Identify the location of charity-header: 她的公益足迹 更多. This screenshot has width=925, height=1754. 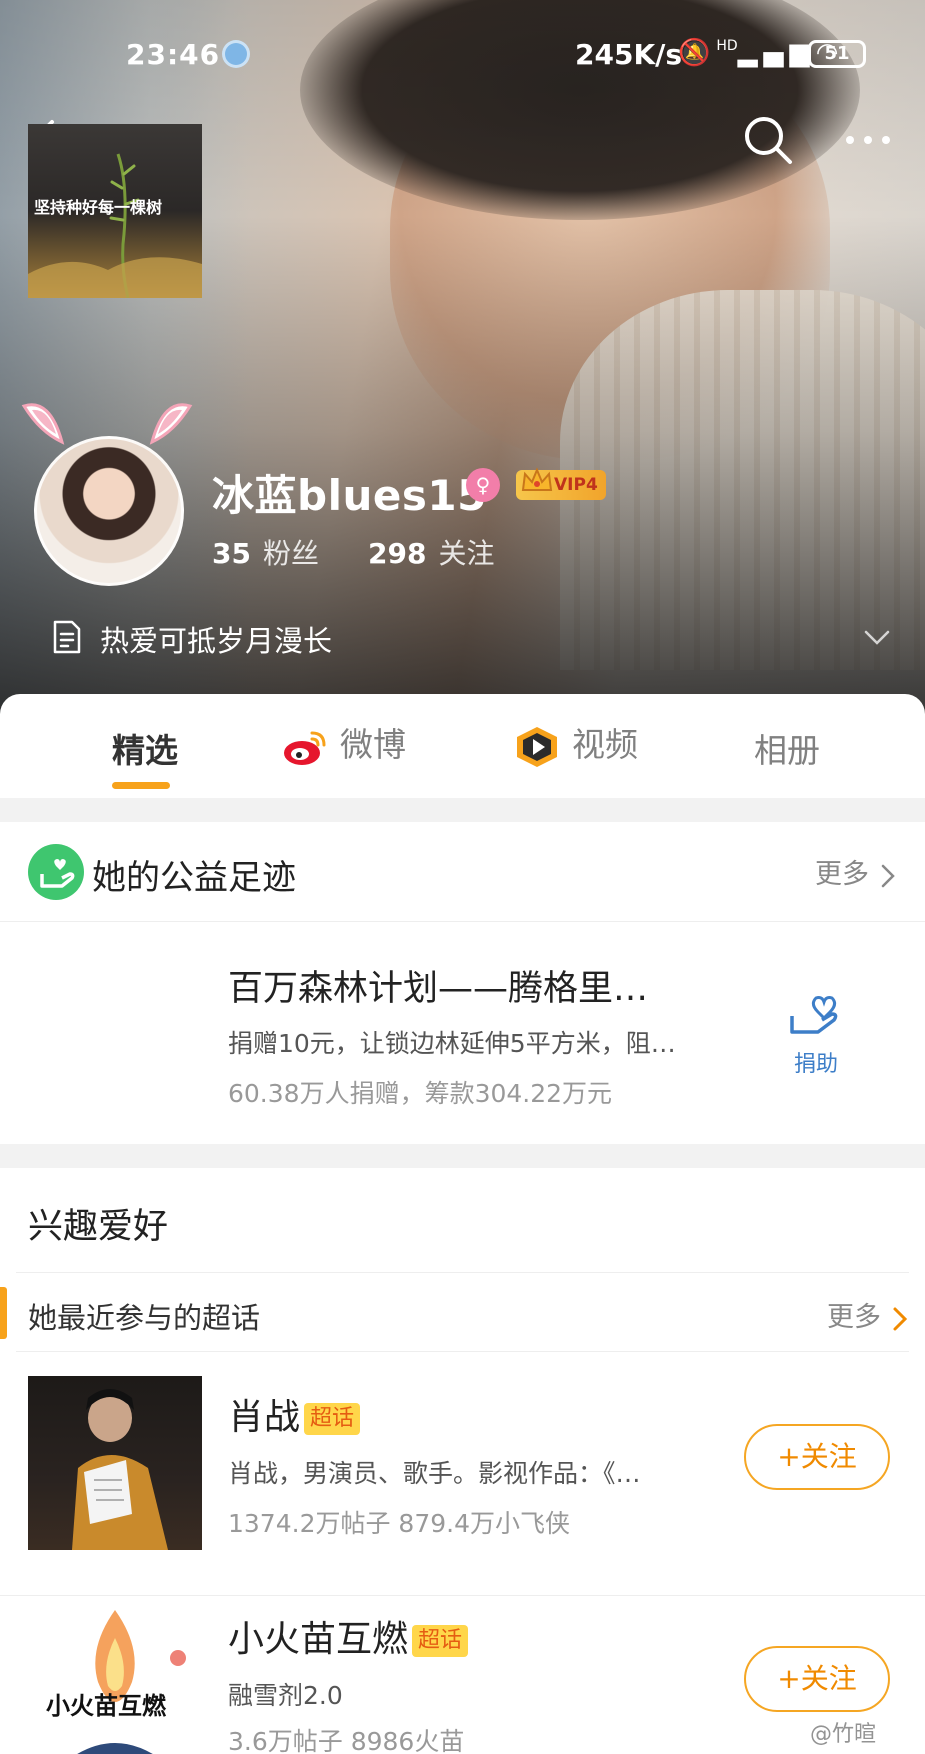
(462, 872).